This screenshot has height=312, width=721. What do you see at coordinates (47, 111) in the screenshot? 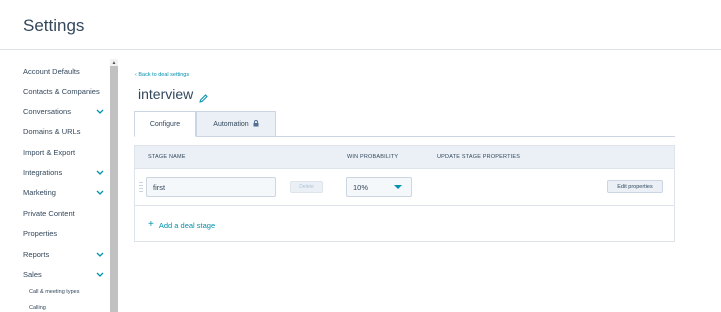
I see `sidebar-item-label: Conversations` at bounding box center [47, 111].